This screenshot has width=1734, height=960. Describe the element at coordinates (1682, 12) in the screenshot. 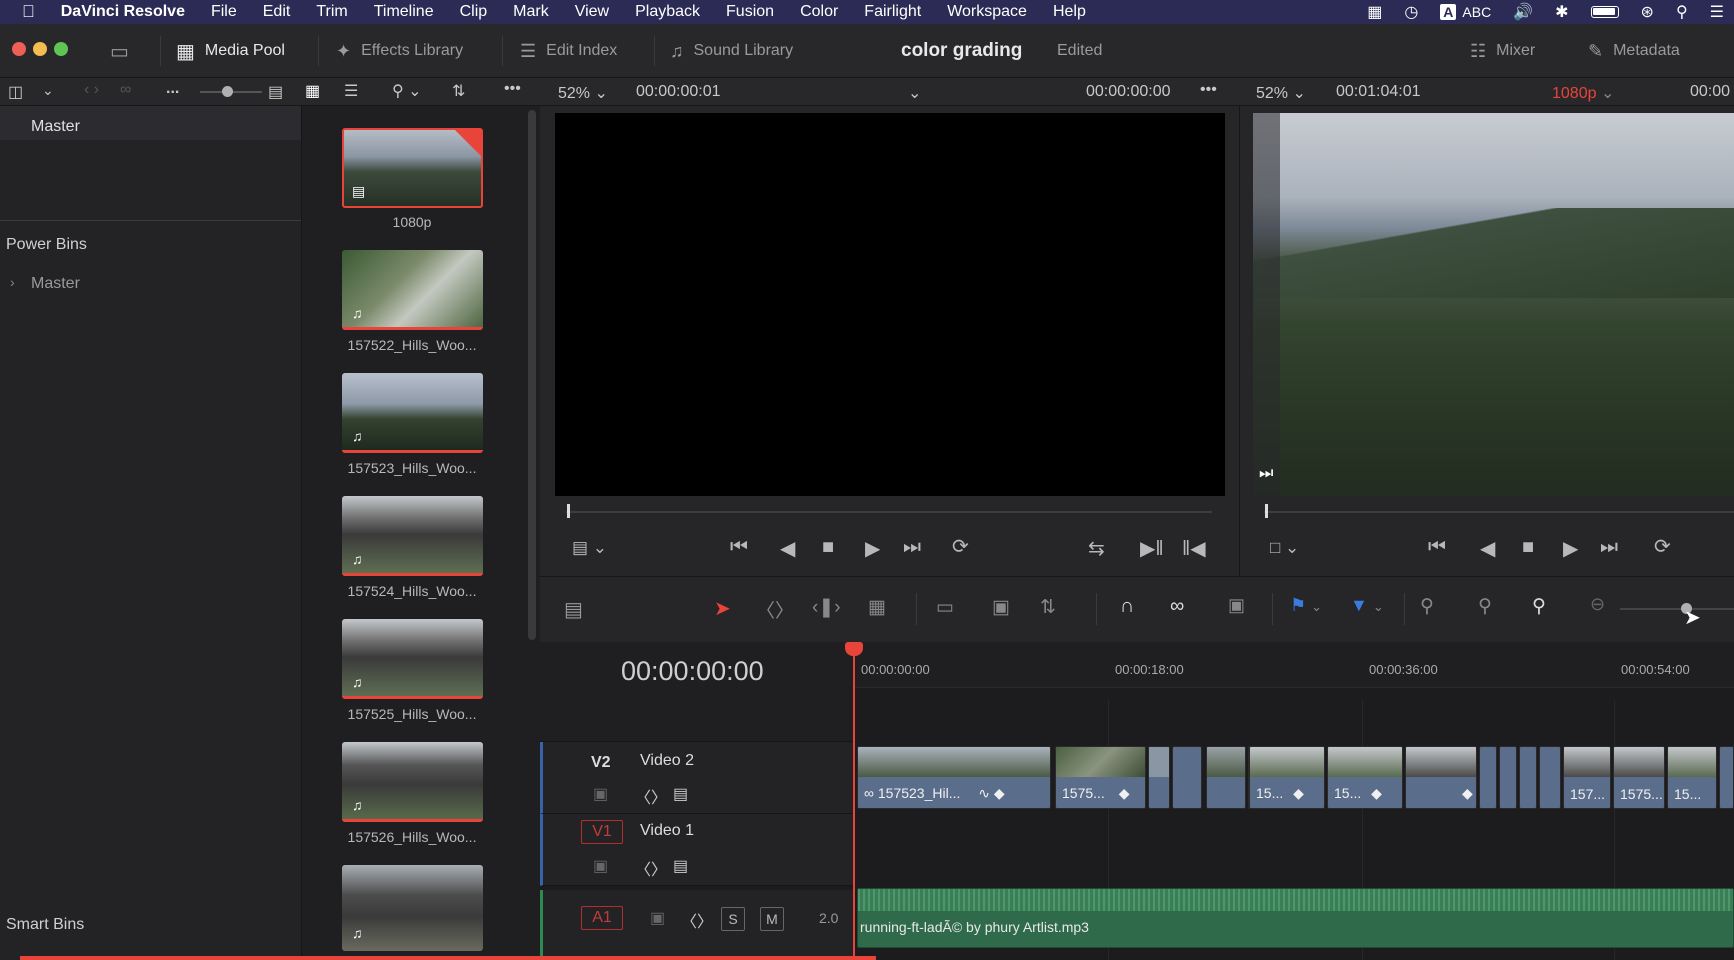

I see `spotlight-icon: ⚲` at that location.